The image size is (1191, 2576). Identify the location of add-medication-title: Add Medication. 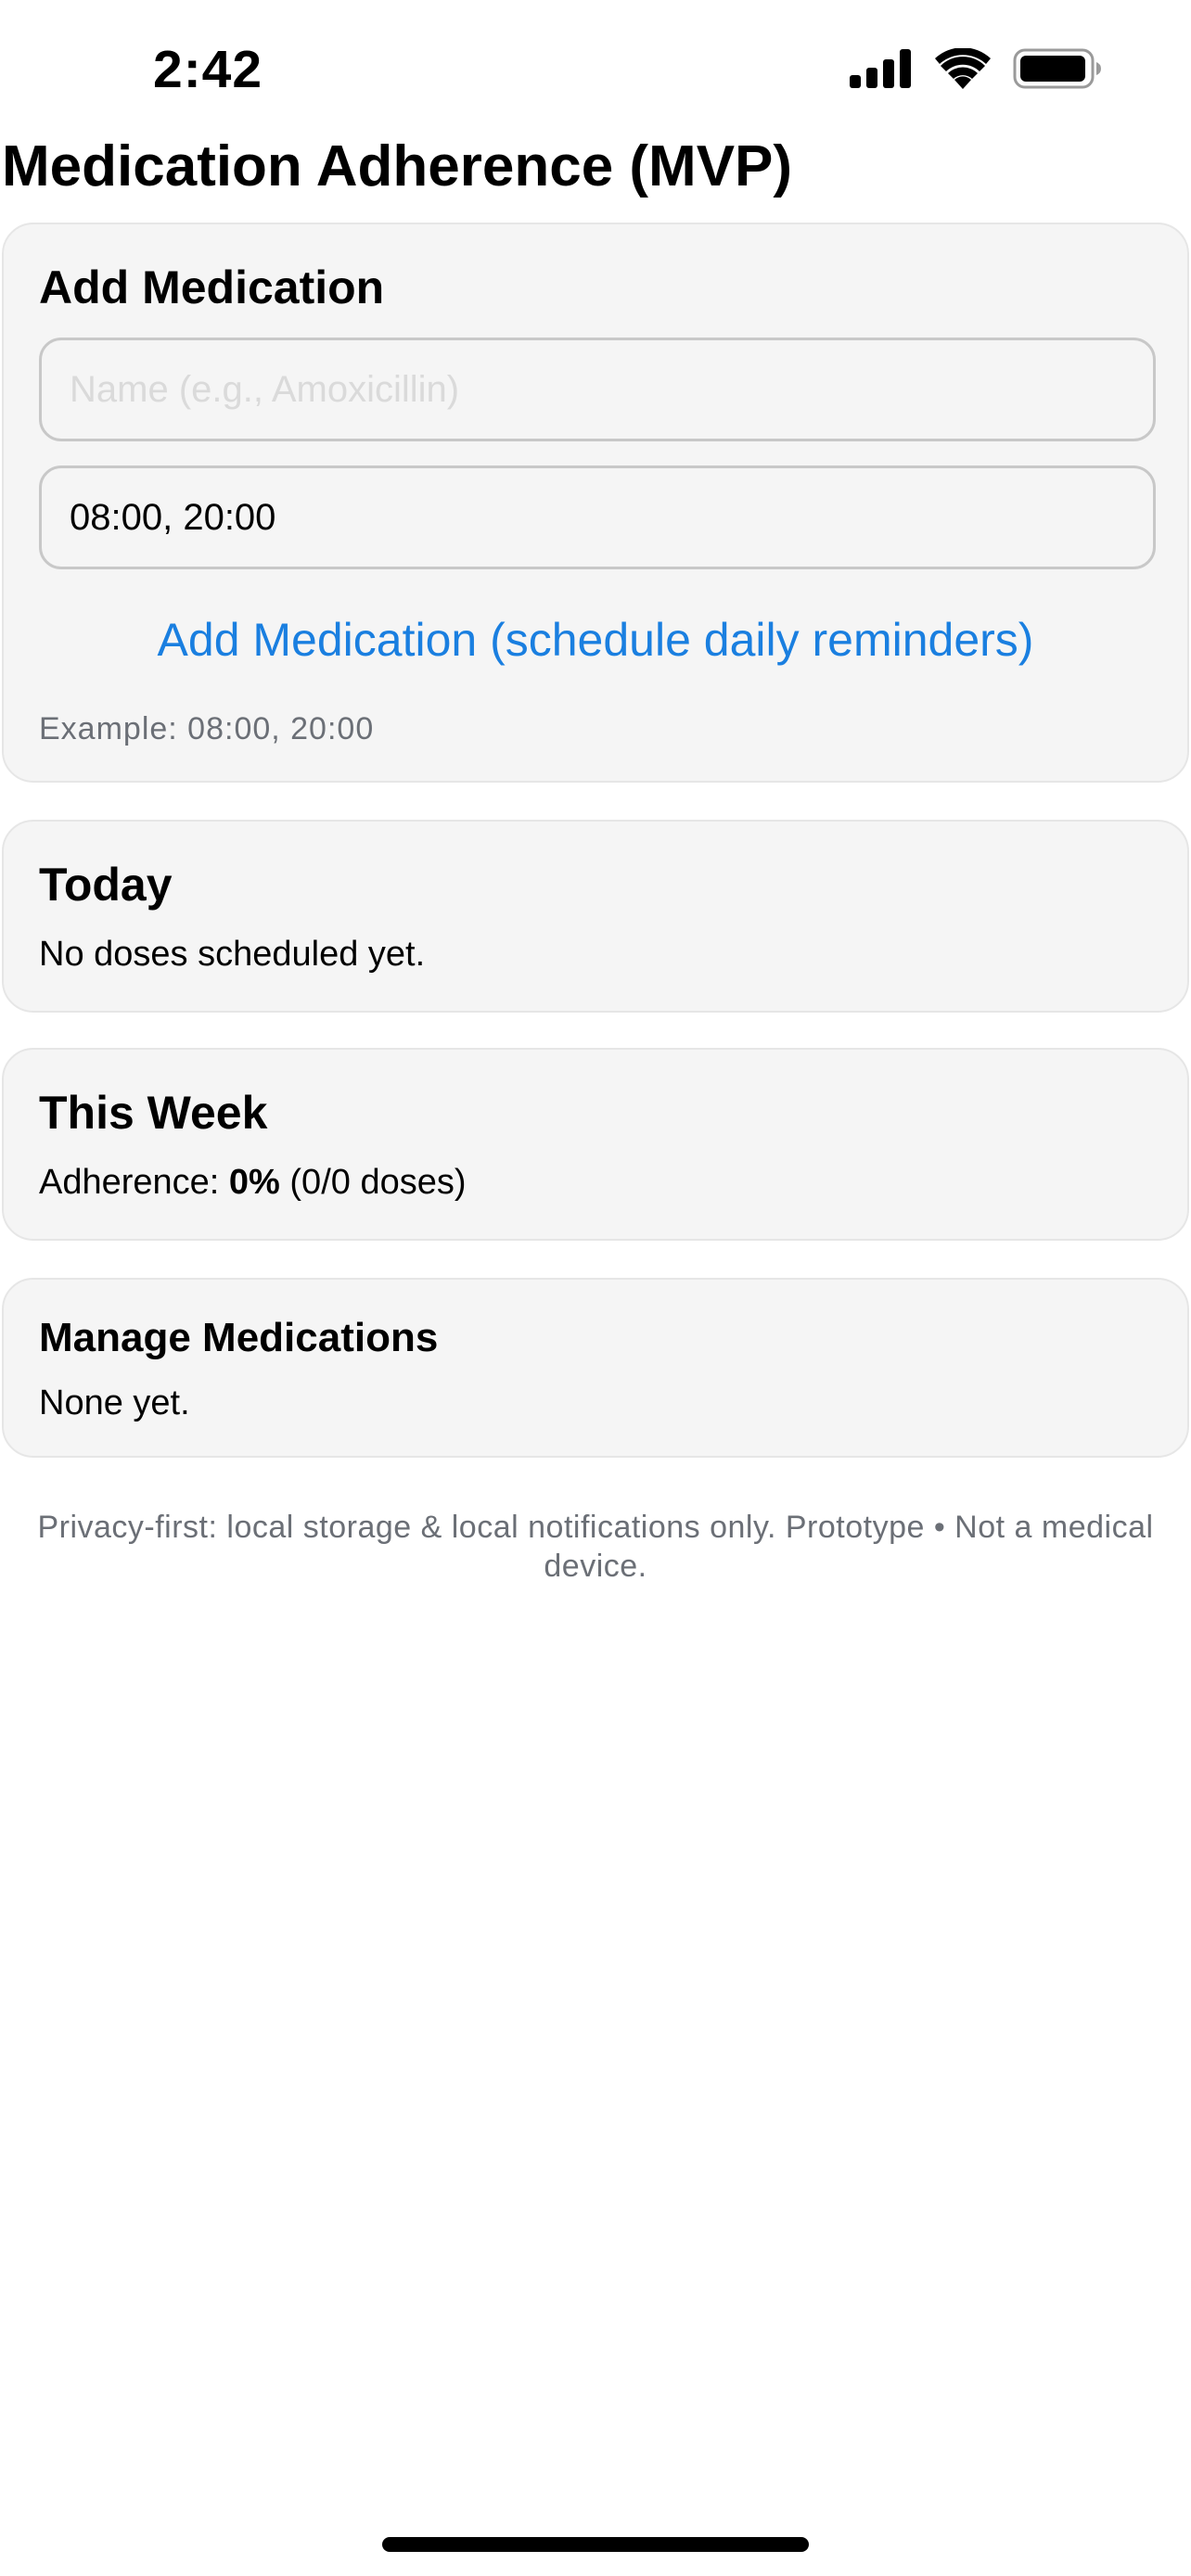
(212, 287).